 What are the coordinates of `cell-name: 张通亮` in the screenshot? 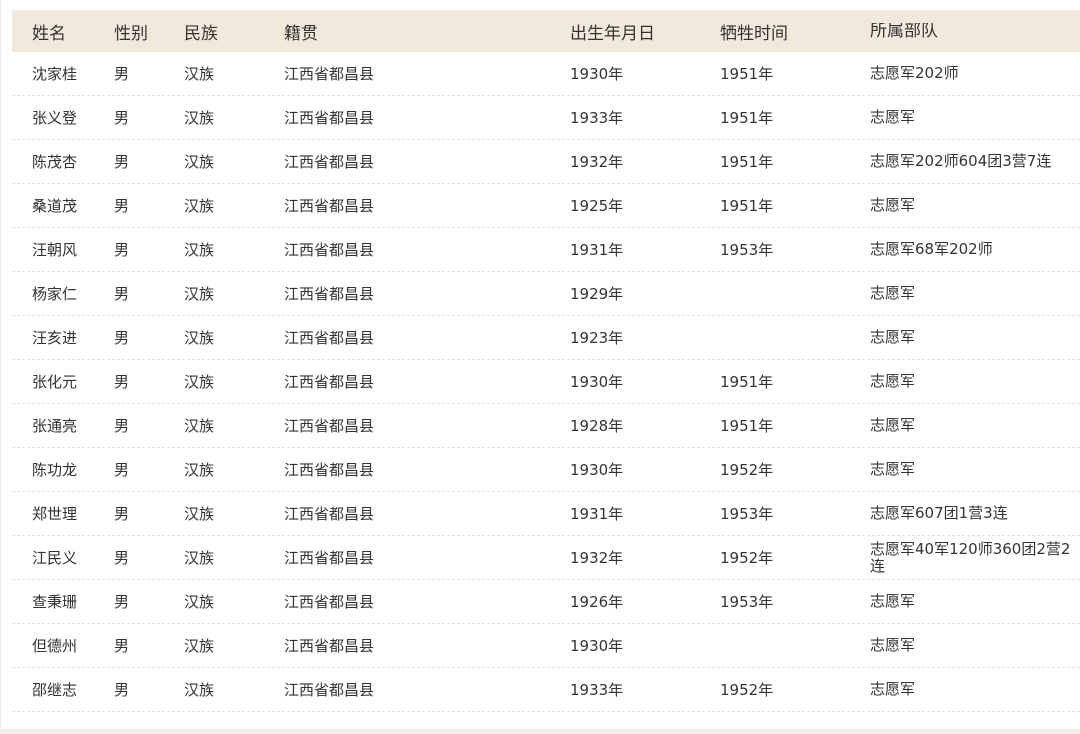 It's located at (55, 426).